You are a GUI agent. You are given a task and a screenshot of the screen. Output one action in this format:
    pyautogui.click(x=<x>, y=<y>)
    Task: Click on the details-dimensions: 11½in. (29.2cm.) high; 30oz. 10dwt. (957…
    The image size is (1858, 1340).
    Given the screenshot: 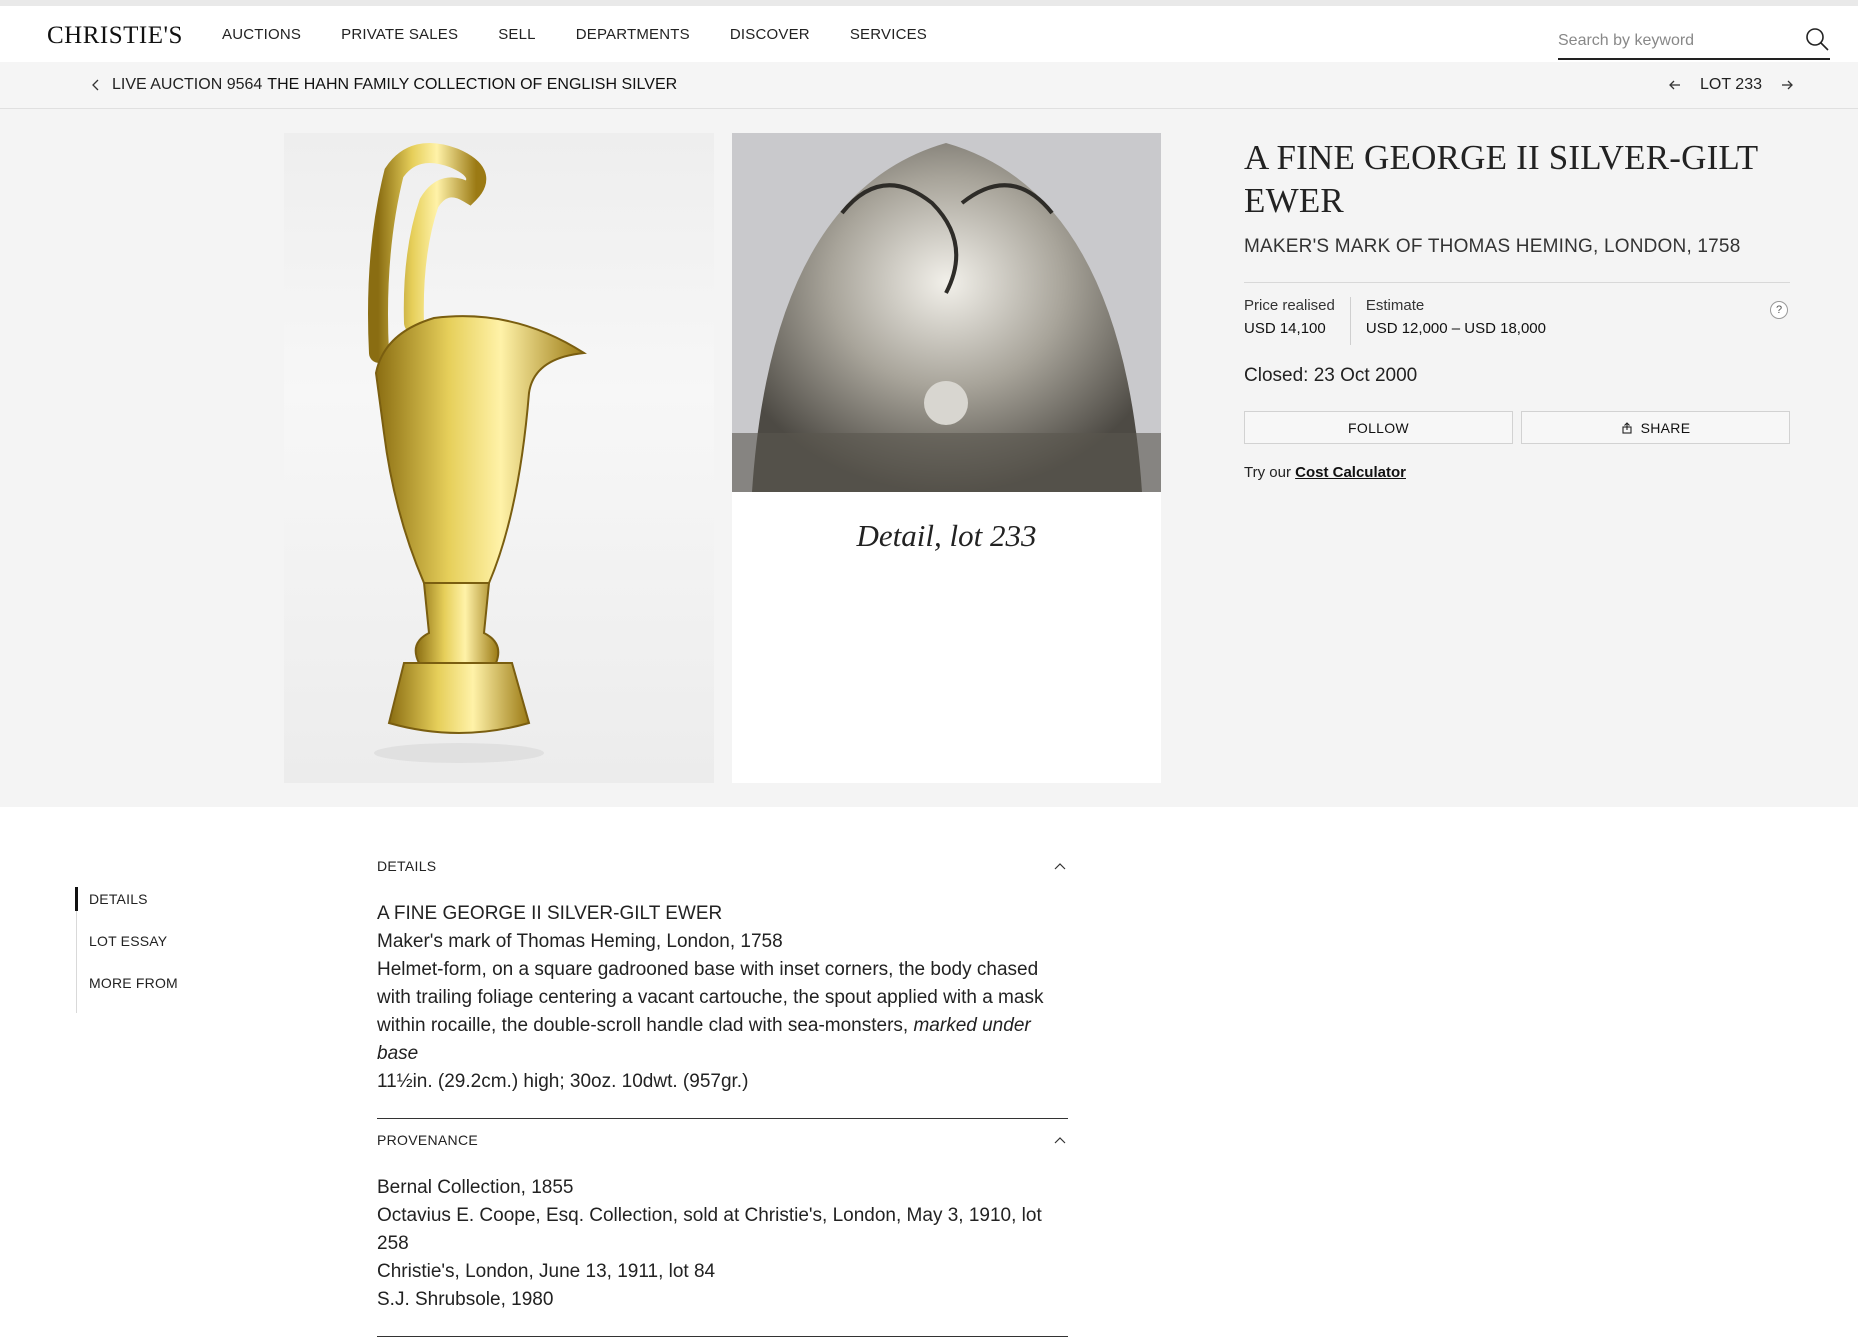 What is the action you would take?
    pyautogui.click(x=563, y=1081)
    